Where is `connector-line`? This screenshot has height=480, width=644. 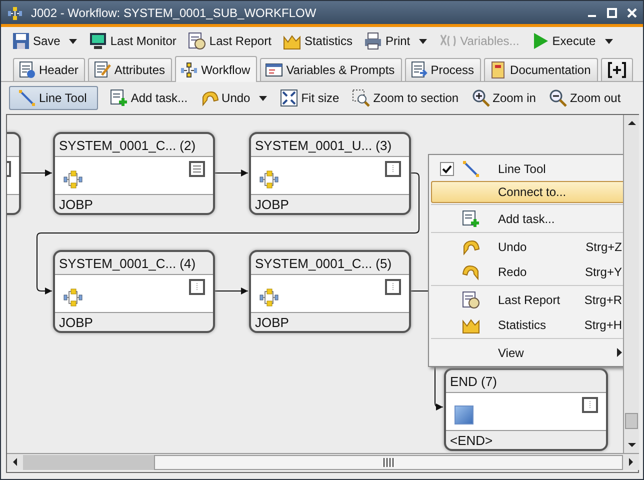 connector-line is located at coordinates (419, 291).